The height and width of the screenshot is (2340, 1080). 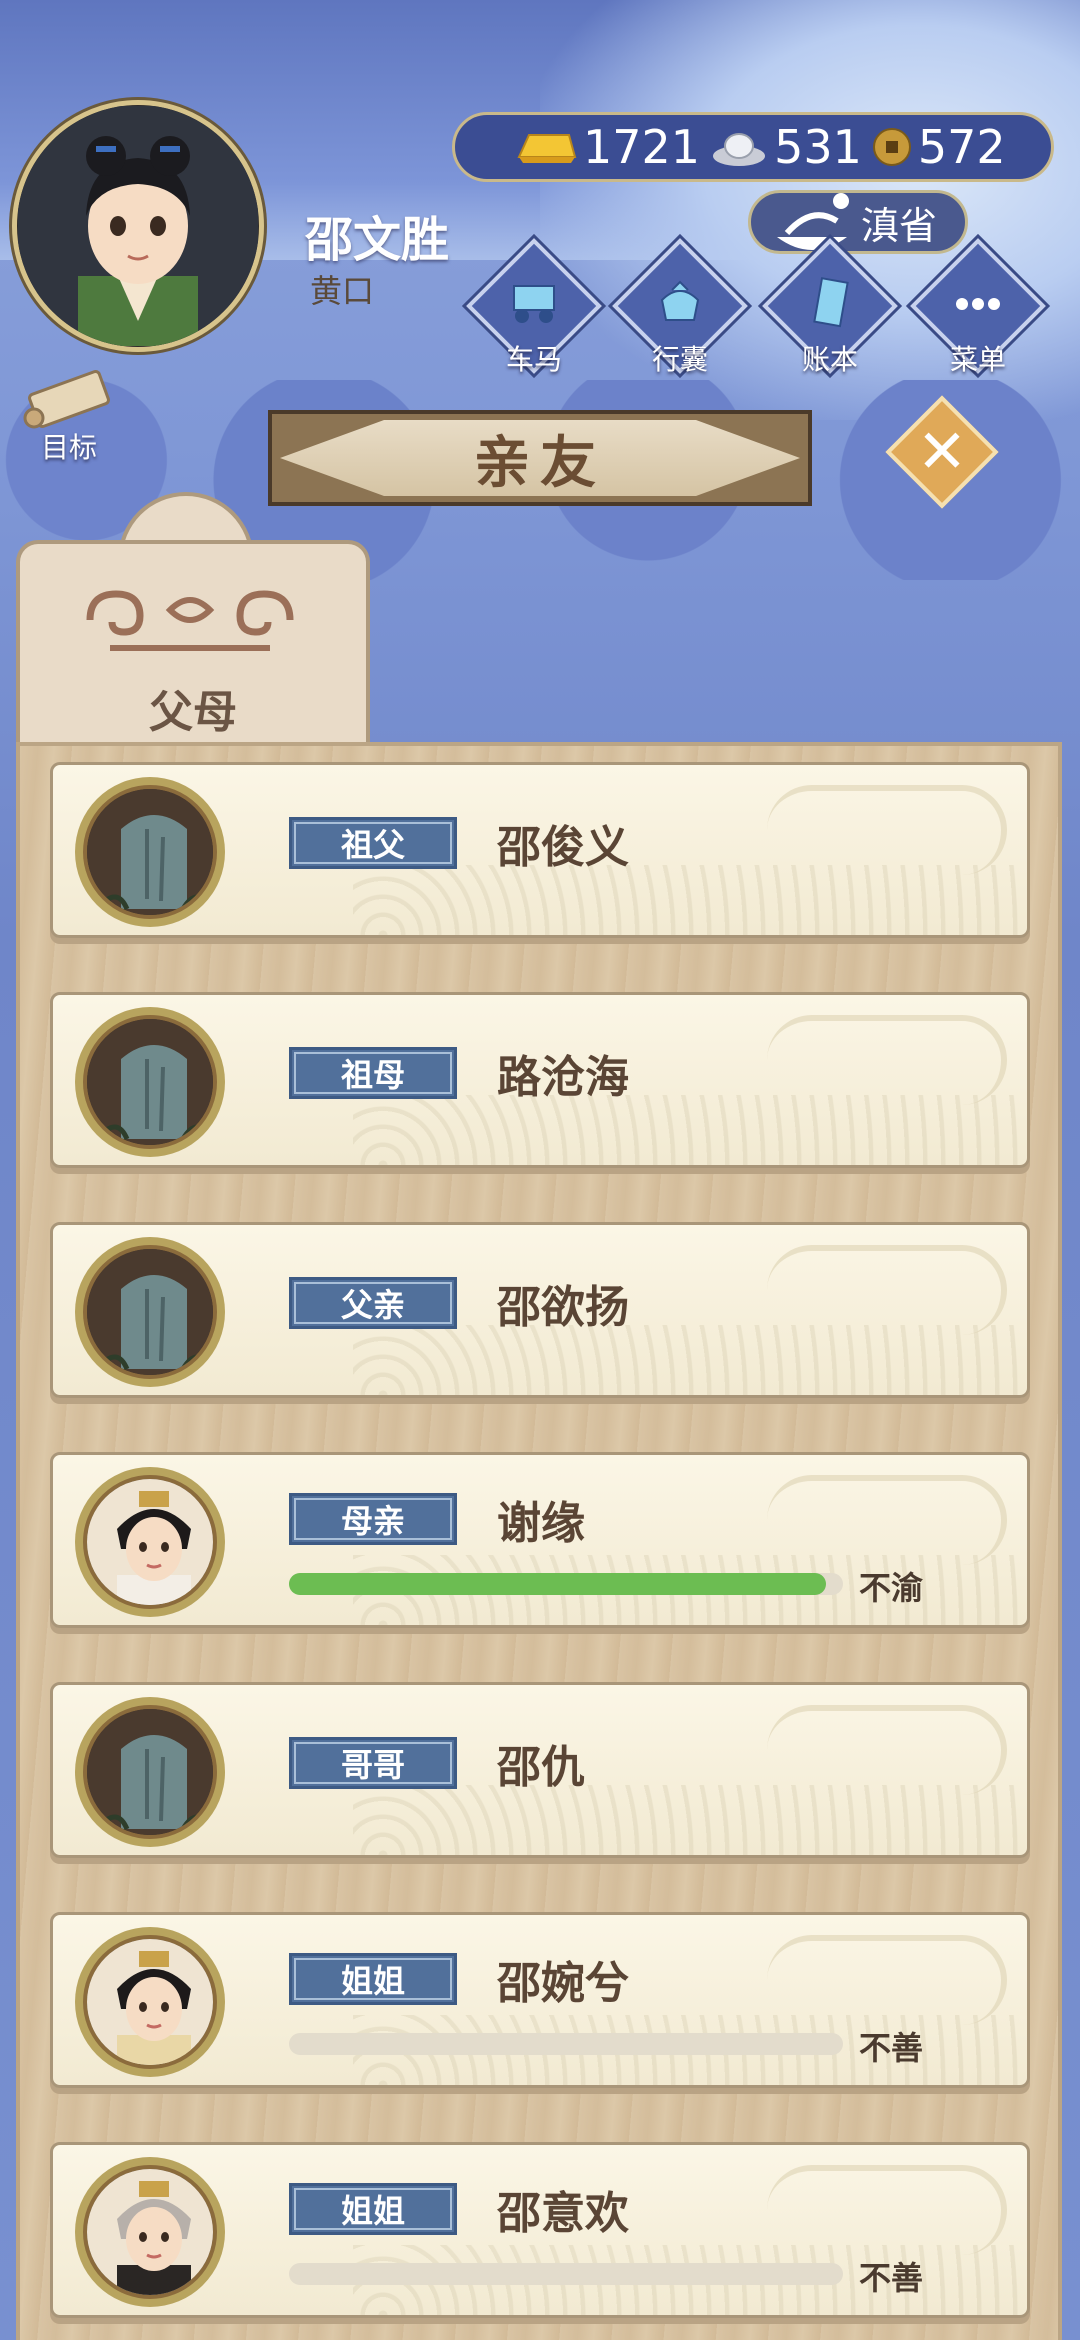 I want to click on relative-name: 邵欲扬, so click(x=563, y=1307).